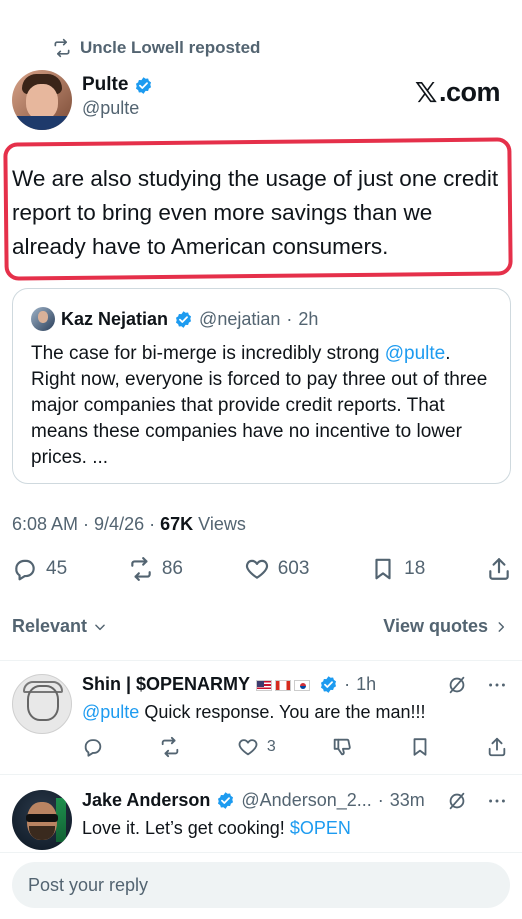 Image resolution: width=522 pixels, height=919 pixels. I want to click on chevron-down-icon, so click(100, 627).